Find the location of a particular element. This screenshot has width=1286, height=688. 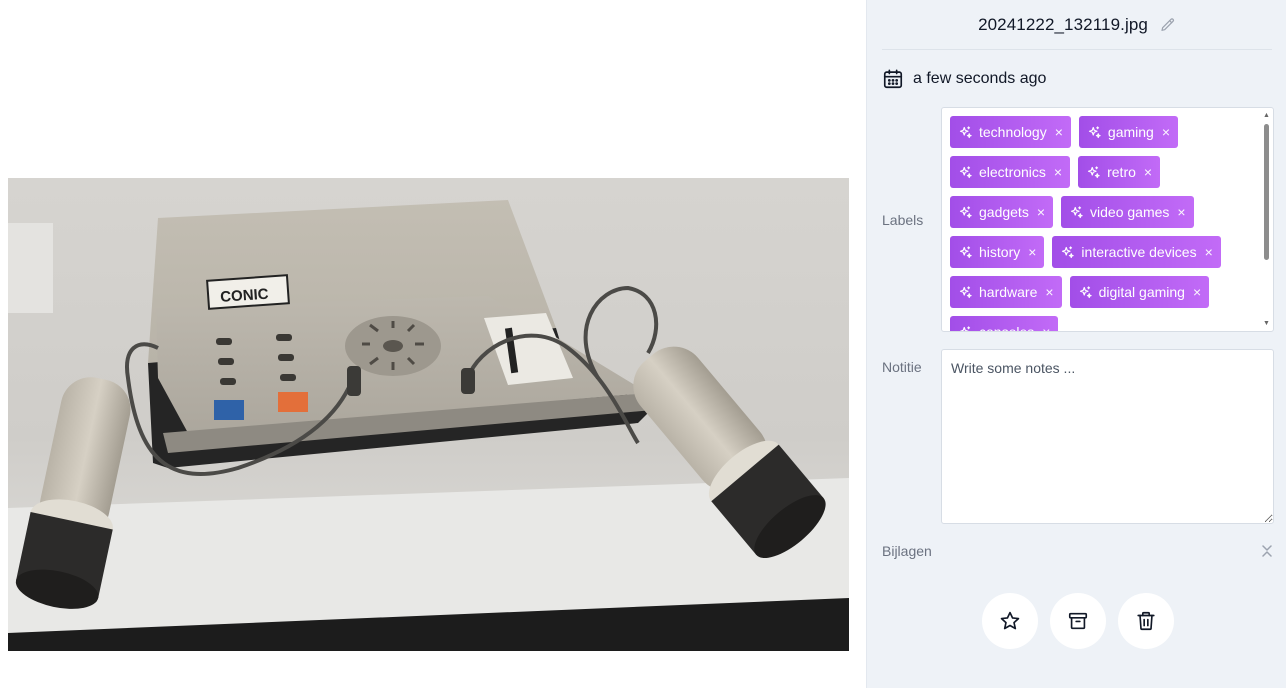

label-chip: consoles × is located at coordinates (1004, 324).